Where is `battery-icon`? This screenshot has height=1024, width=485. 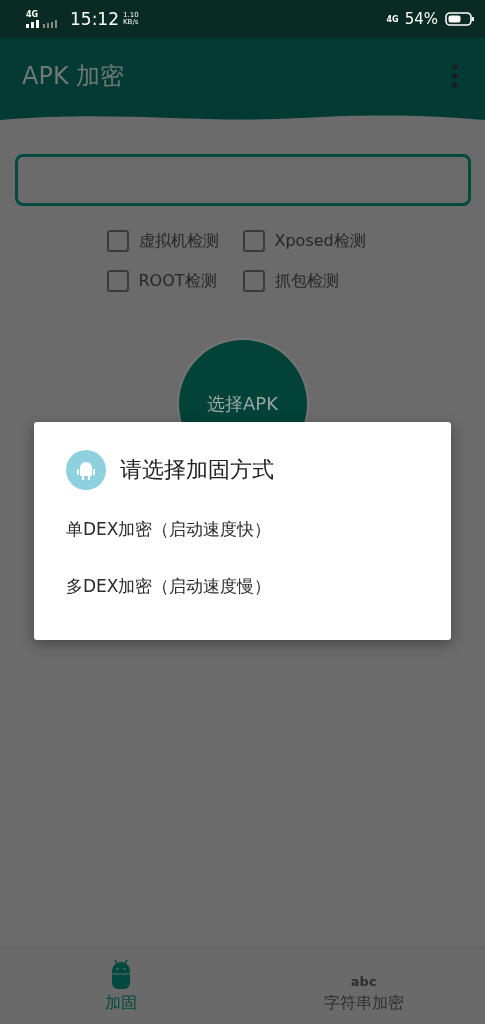 battery-icon is located at coordinates (460, 19).